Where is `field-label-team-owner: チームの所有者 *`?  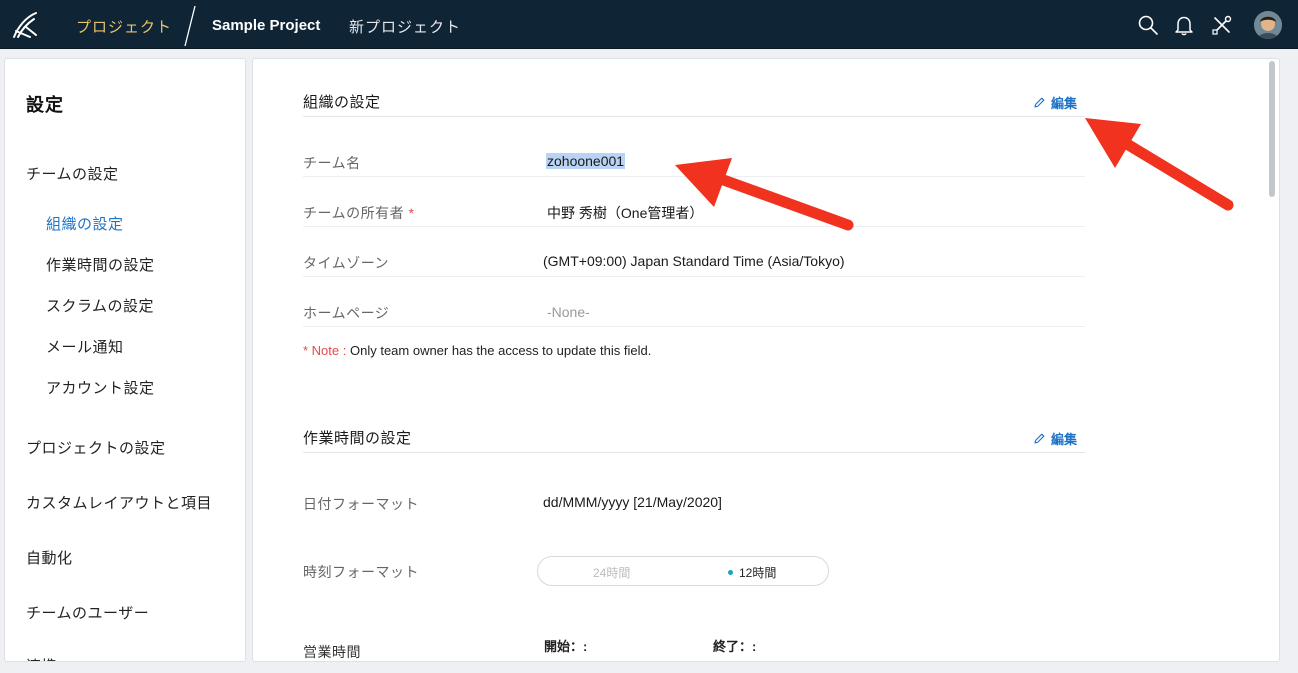 field-label-team-owner: チームの所有者 * is located at coordinates (358, 213).